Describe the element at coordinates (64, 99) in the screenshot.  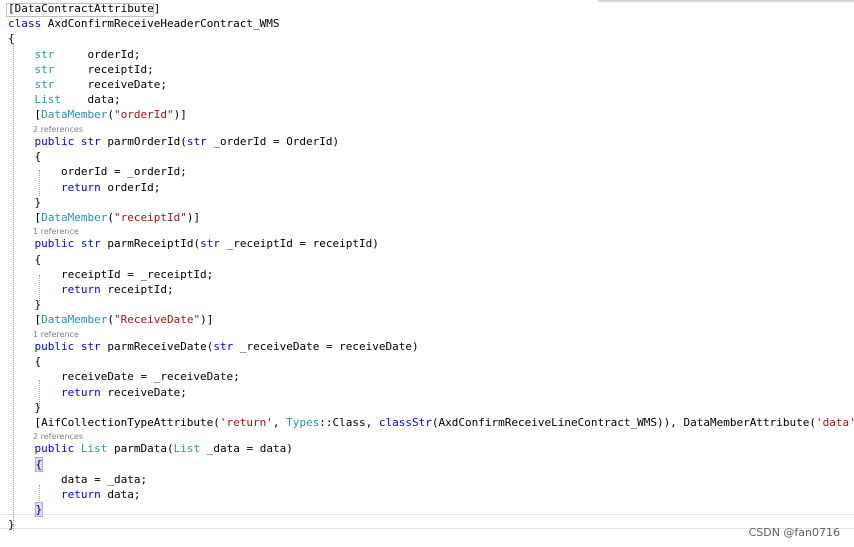
I see `code-line: List data;` at that location.